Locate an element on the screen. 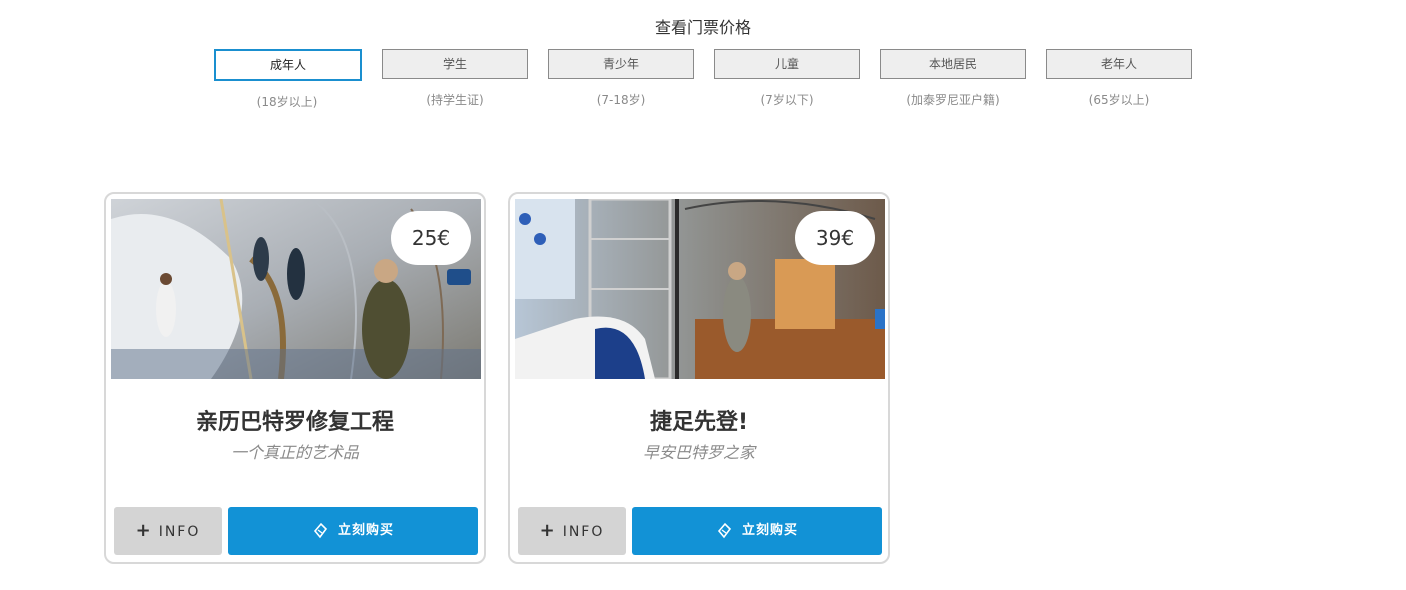 Image resolution: width=1406 pixels, height=590 pixels. tab-adult-subtitle: (18岁以上) is located at coordinates (287, 102).